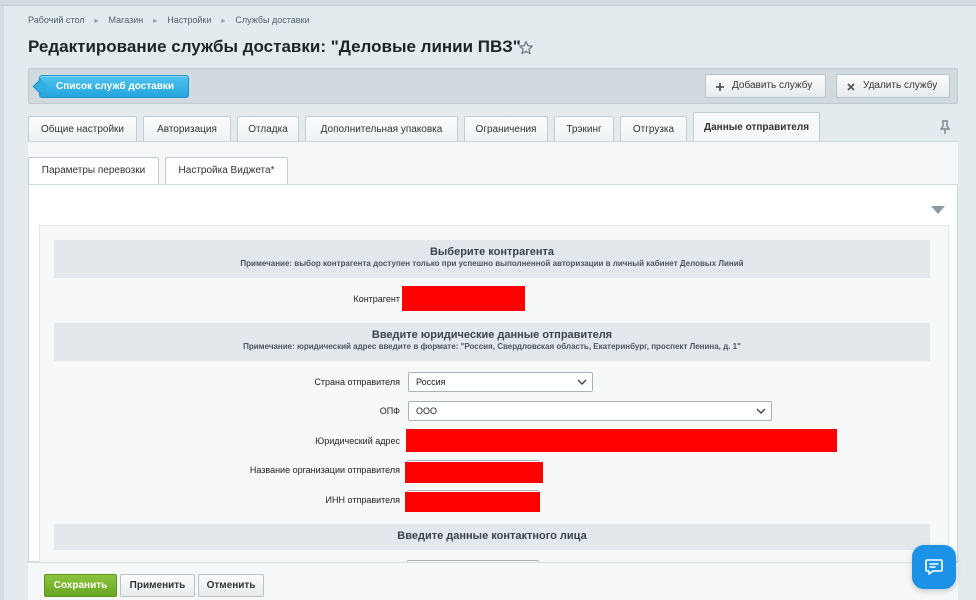 The width and height of the screenshot is (976, 600). Describe the element at coordinates (526, 48) in the screenshot. I see `star-icon` at that location.